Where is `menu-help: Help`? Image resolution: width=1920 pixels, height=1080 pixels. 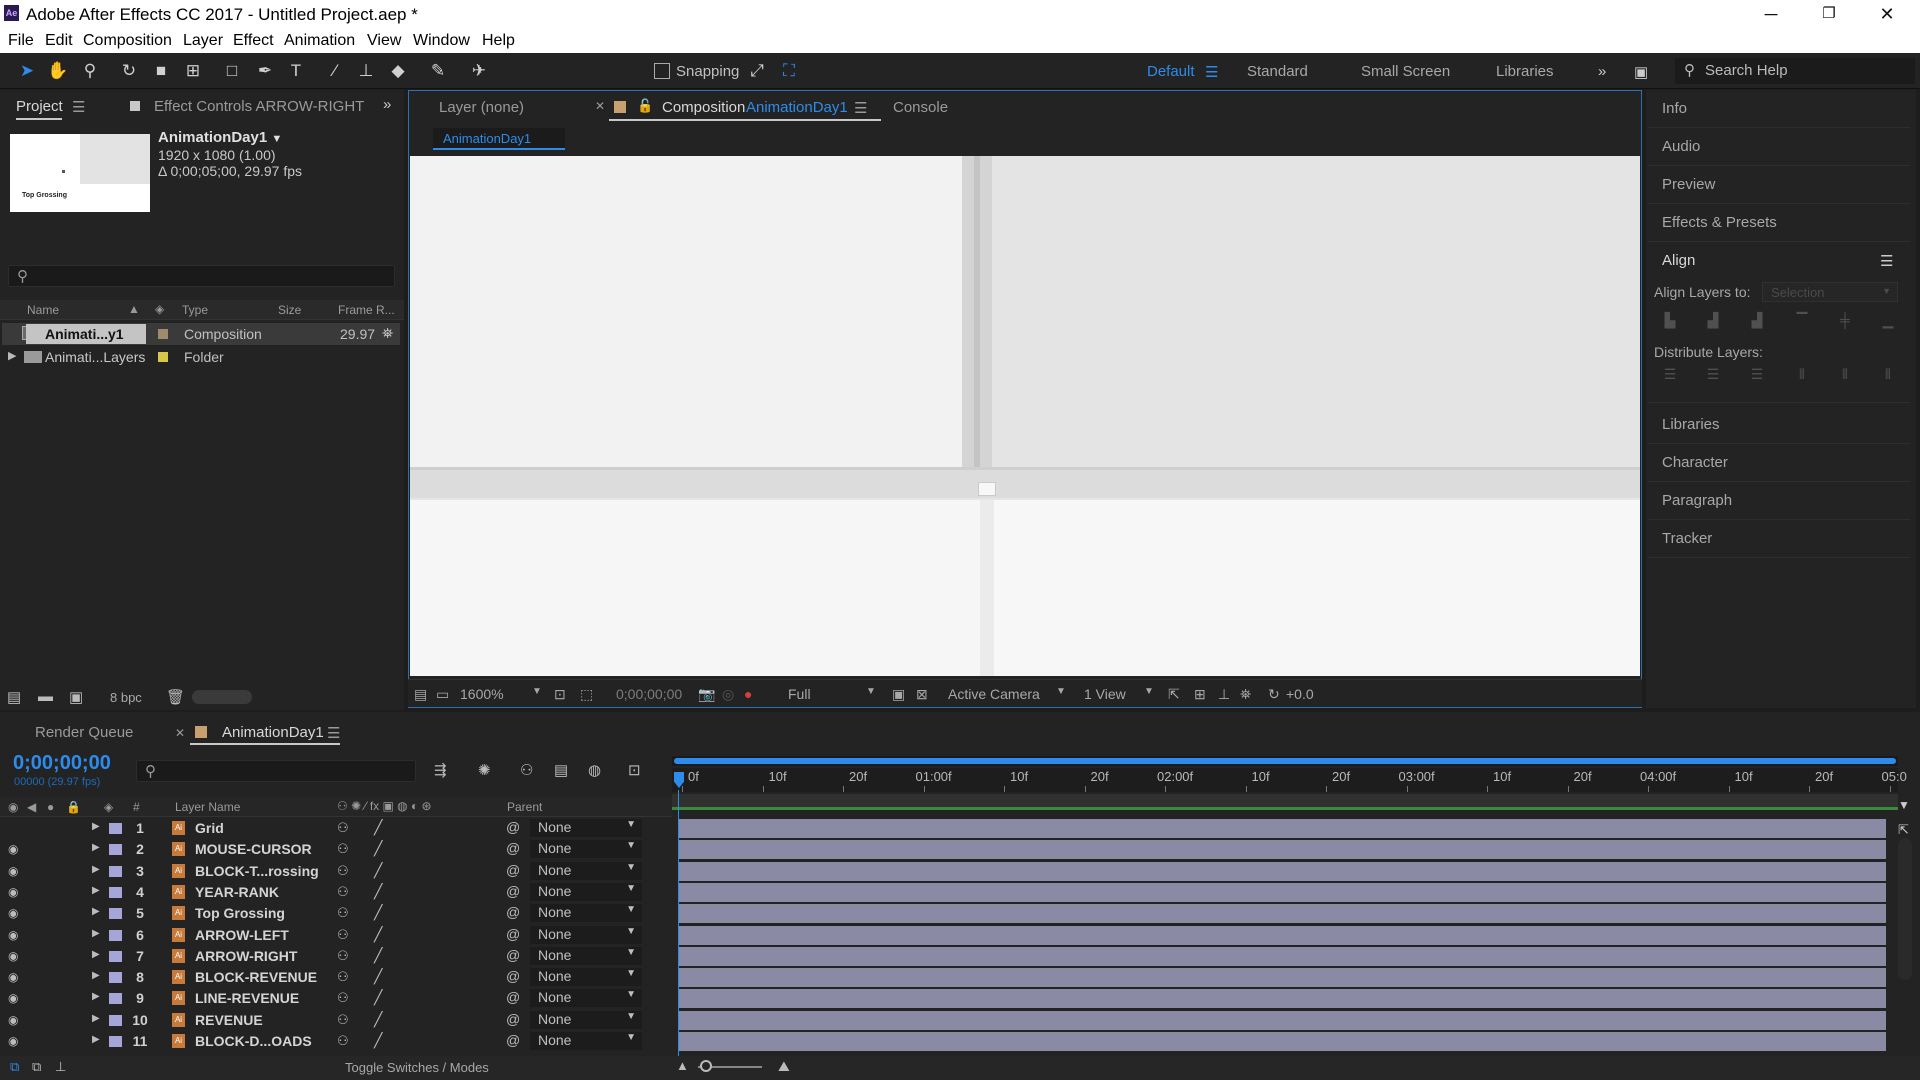 menu-help: Help is located at coordinates (498, 41).